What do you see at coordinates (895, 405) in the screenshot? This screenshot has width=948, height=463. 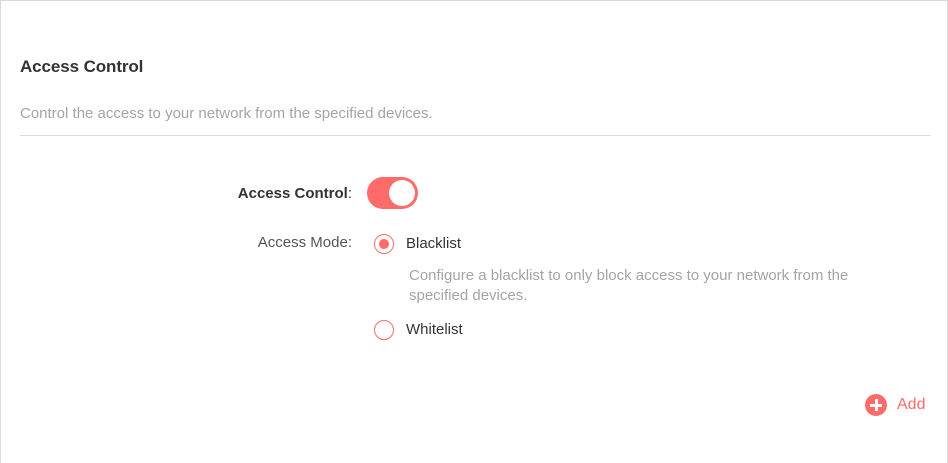 I see `add-button: Add` at bounding box center [895, 405].